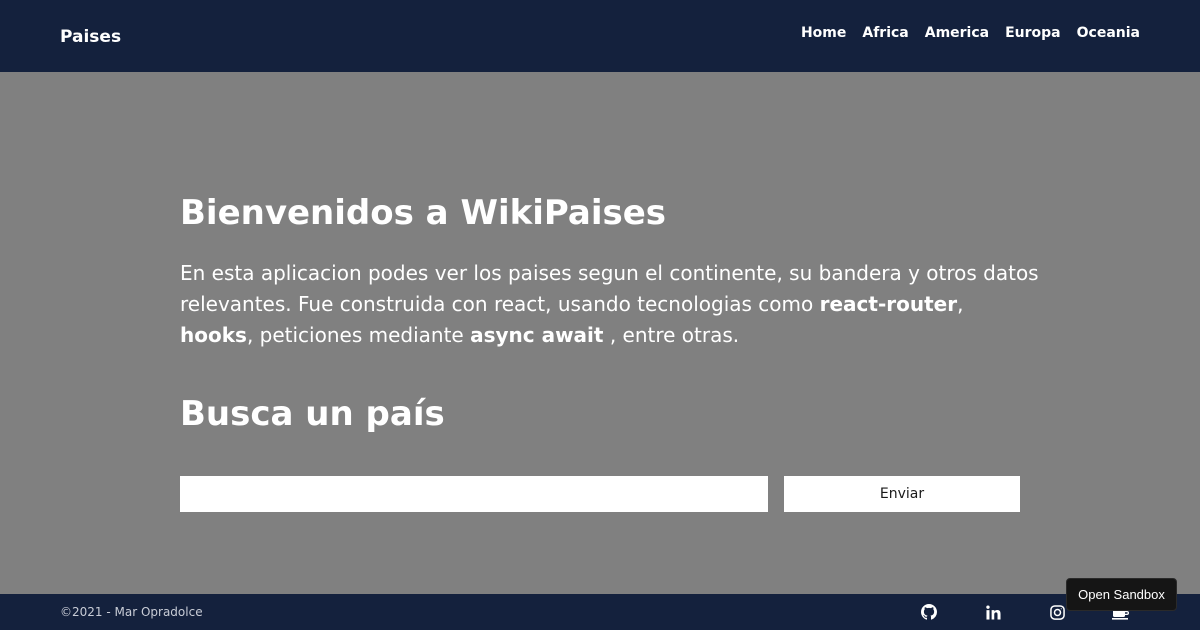 This screenshot has width=1200, height=630. Describe the element at coordinates (90, 37) in the screenshot. I see `brand-link: Paises` at that location.